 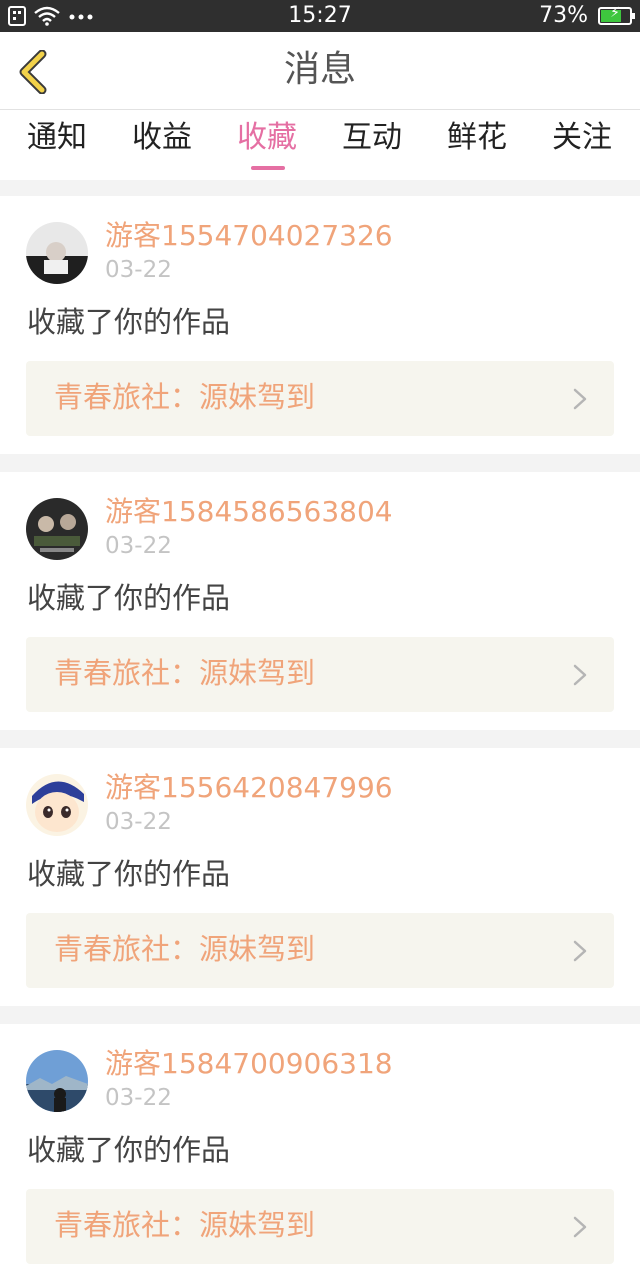 I want to click on page-title: 消息, so click(x=319, y=69).